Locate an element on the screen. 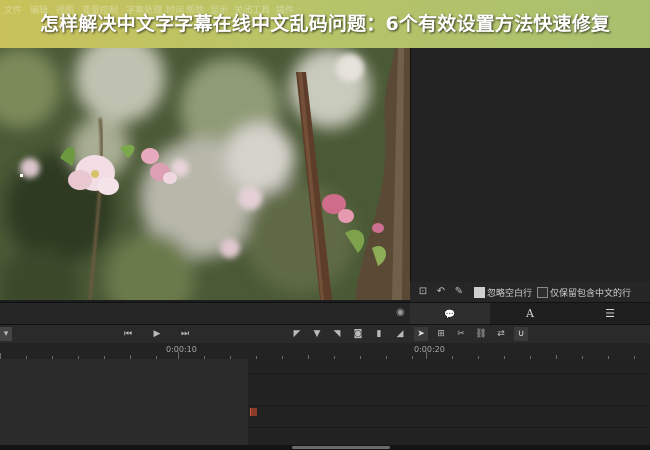  keep-chinese-lines-label: 仅保留包含中文的行 is located at coordinates (591, 294).